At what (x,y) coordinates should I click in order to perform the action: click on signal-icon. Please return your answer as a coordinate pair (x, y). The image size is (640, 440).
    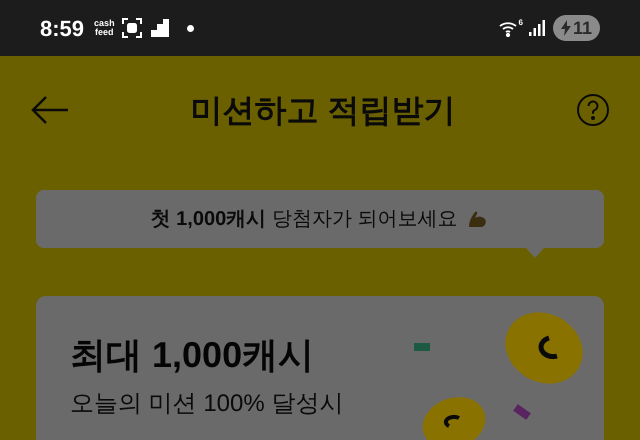
    Looking at the image, I should click on (536, 28).